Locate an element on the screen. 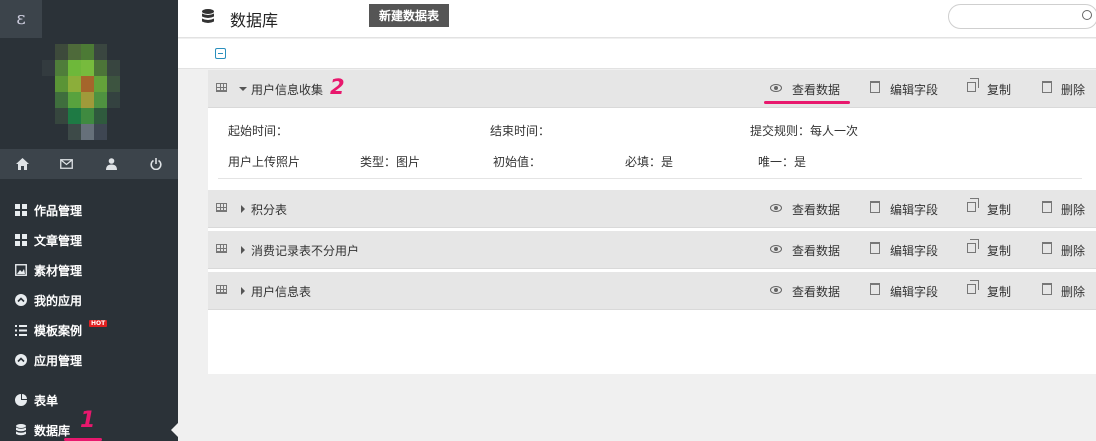  search-input is located at coordinates (1022, 16).